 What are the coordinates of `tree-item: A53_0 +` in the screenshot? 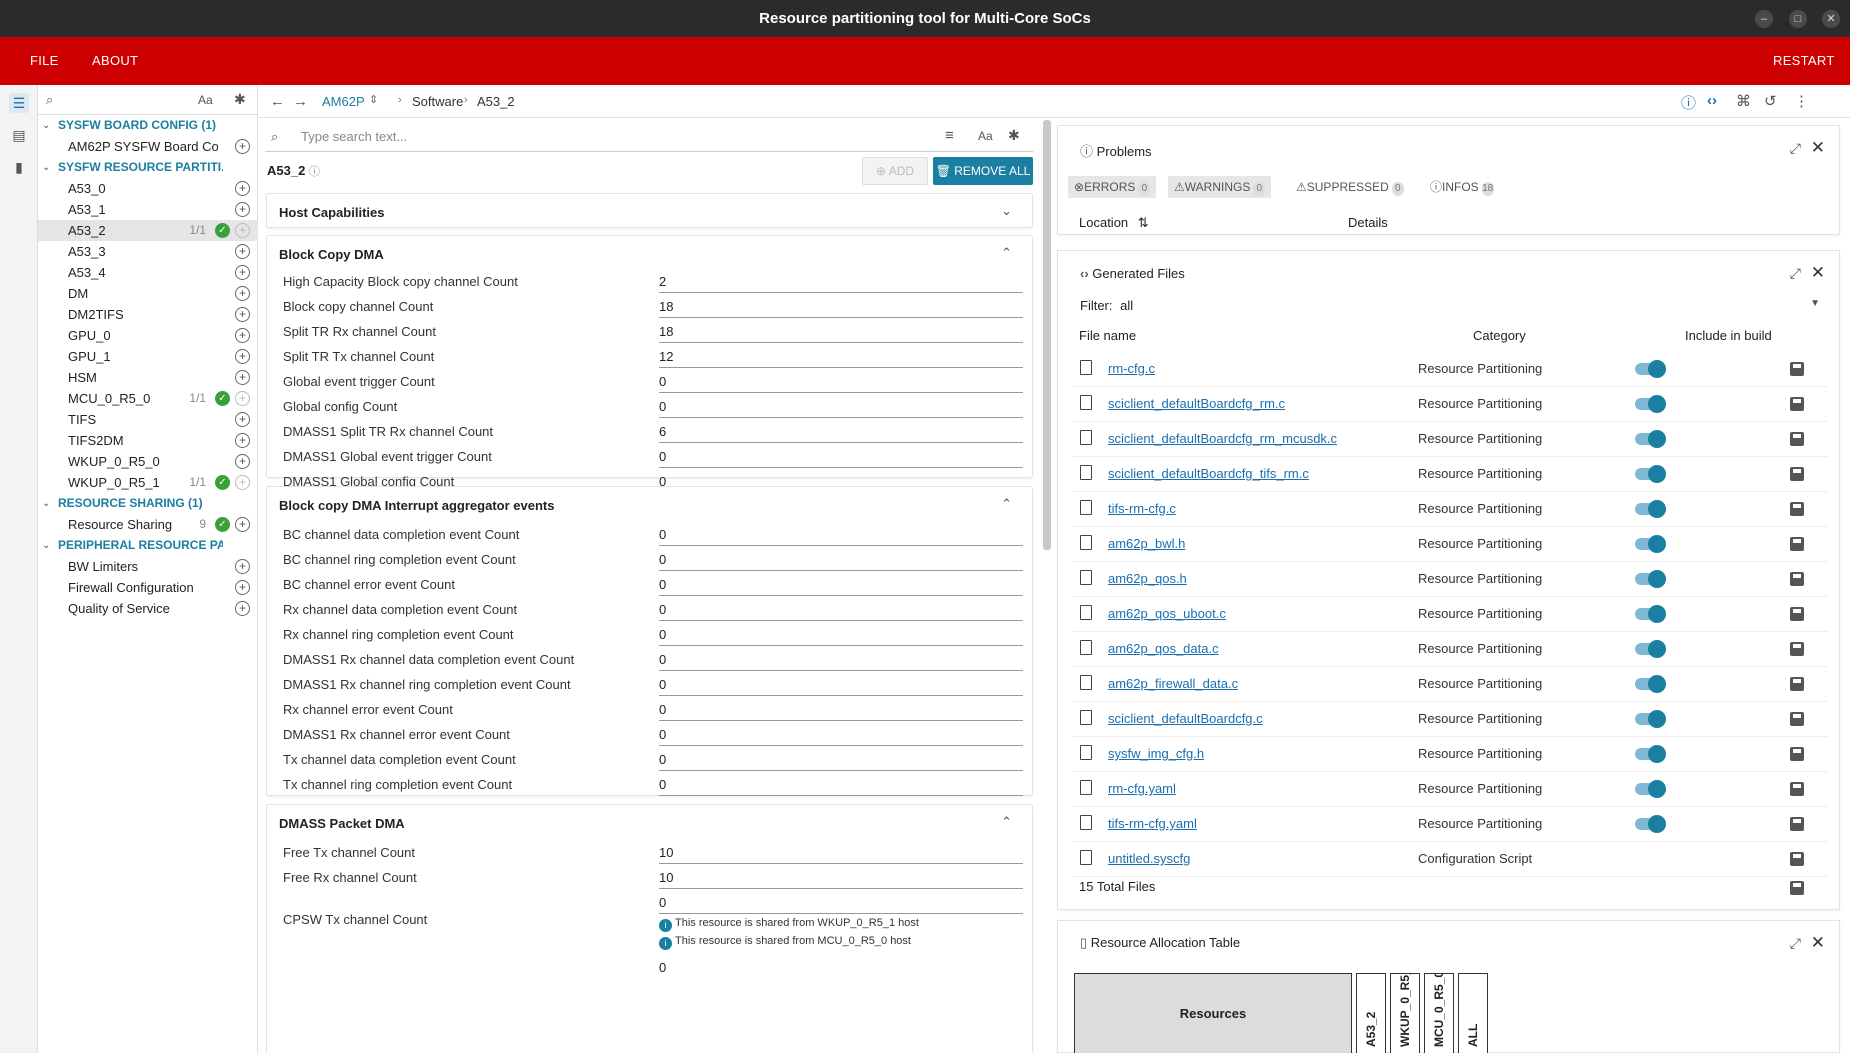 It's located at (148, 188).